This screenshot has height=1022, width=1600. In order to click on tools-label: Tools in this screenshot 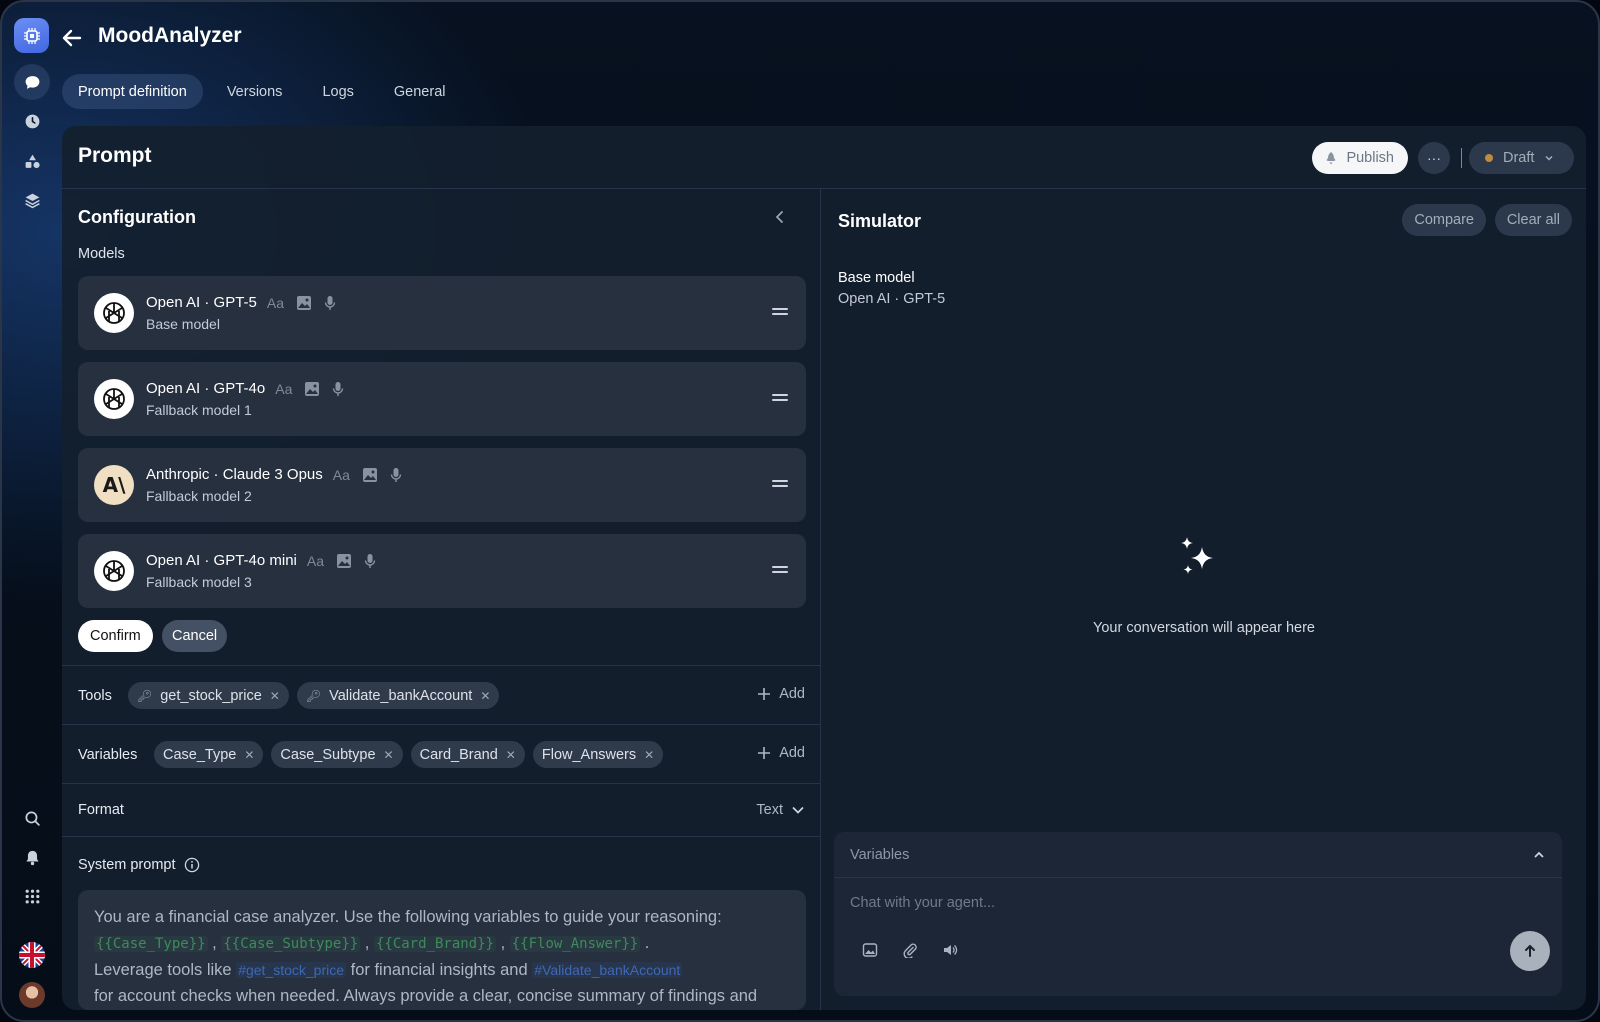, I will do `click(95, 696)`.